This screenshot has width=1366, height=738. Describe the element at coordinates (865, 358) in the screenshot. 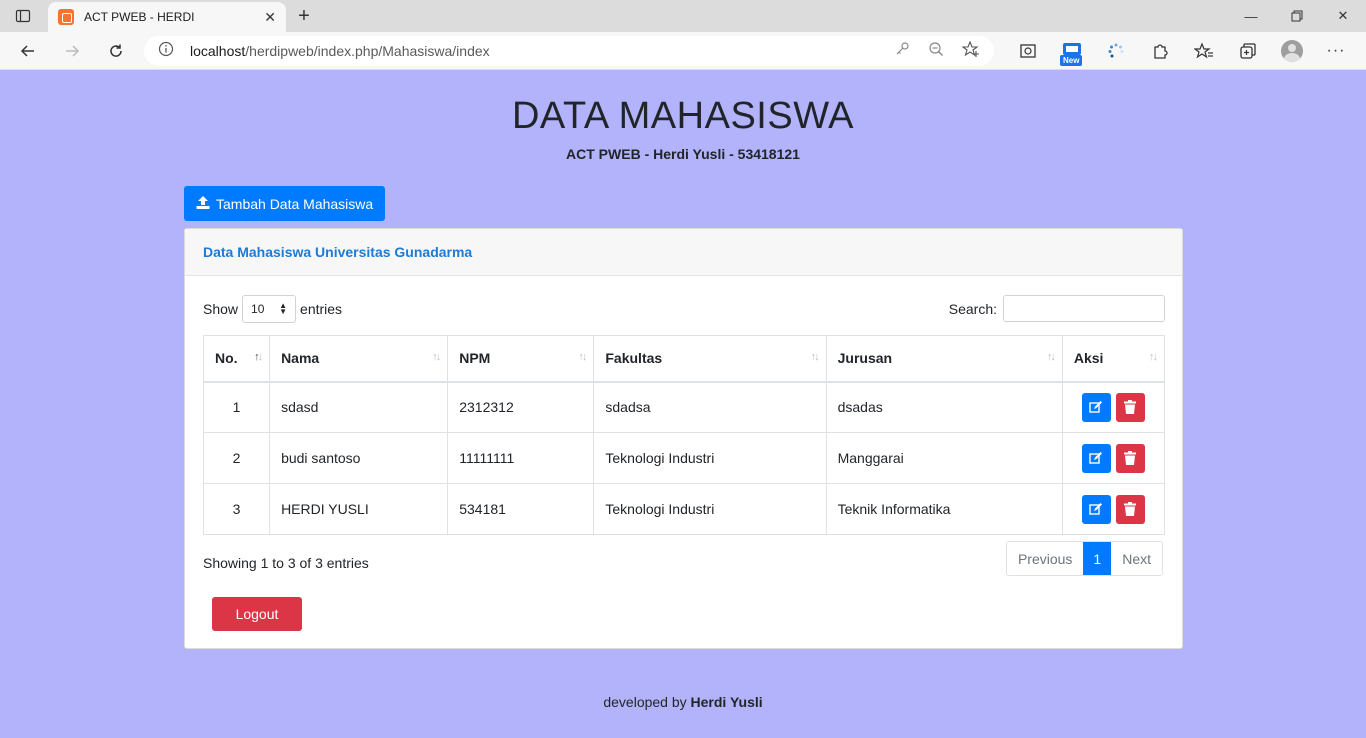

I see `column-label: Jurusan` at that location.